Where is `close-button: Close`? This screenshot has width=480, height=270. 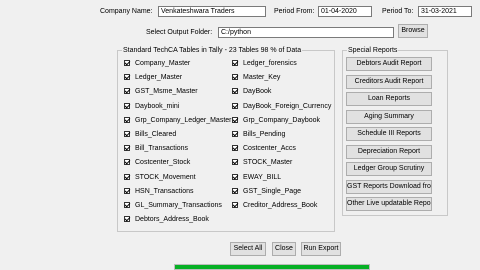 close-button: Close is located at coordinates (284, 249).